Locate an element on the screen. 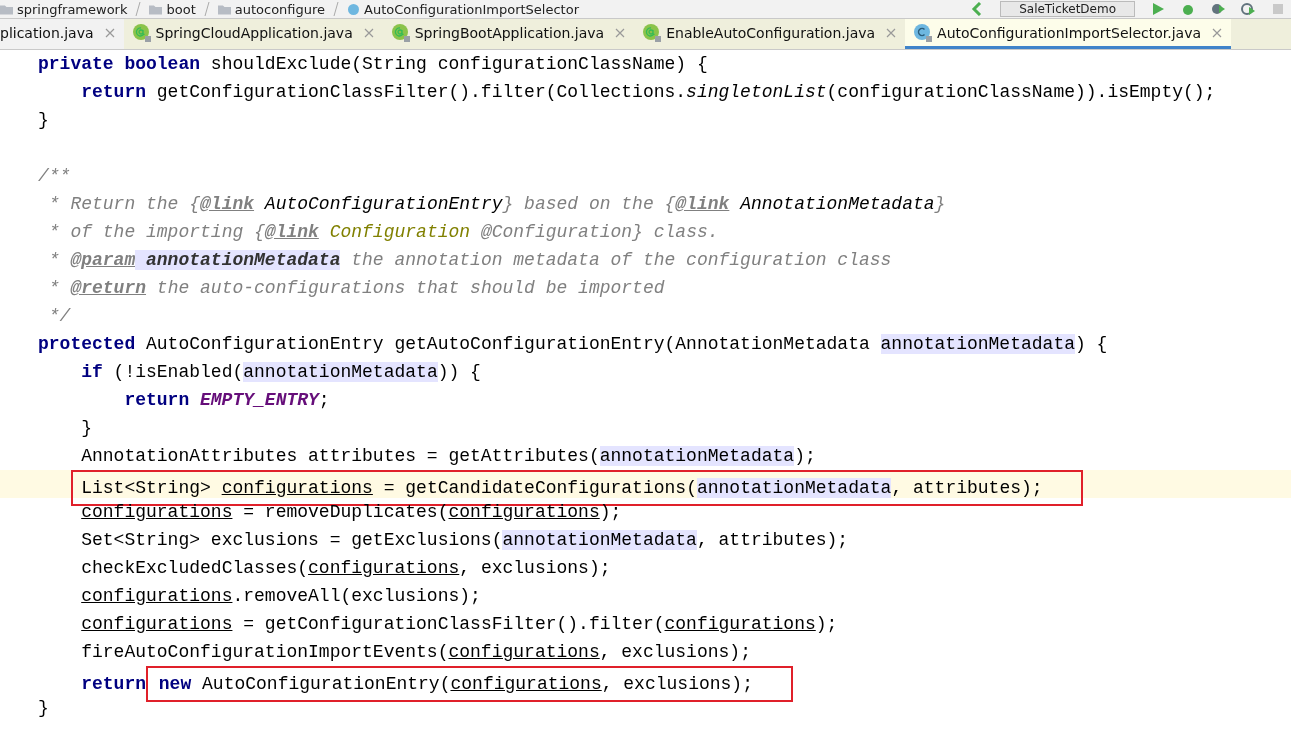 This screenshot has width=1291, height=741. code-token: (!isEnabled( is located at coordinates (178, 372).